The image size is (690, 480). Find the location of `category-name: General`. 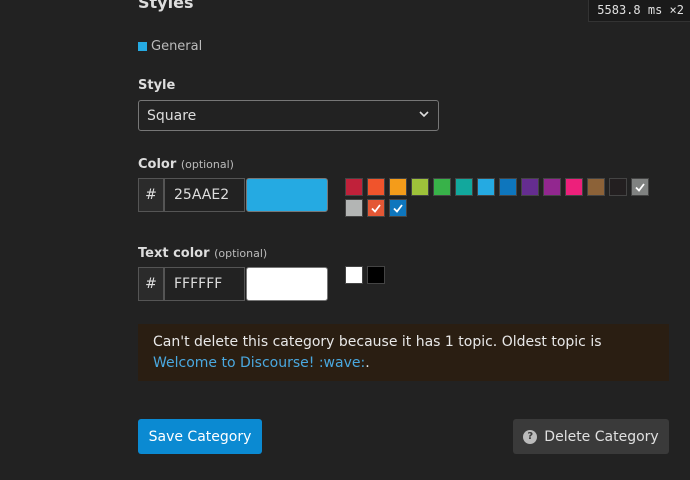

category-name: General is located at coordinates (177, 46).